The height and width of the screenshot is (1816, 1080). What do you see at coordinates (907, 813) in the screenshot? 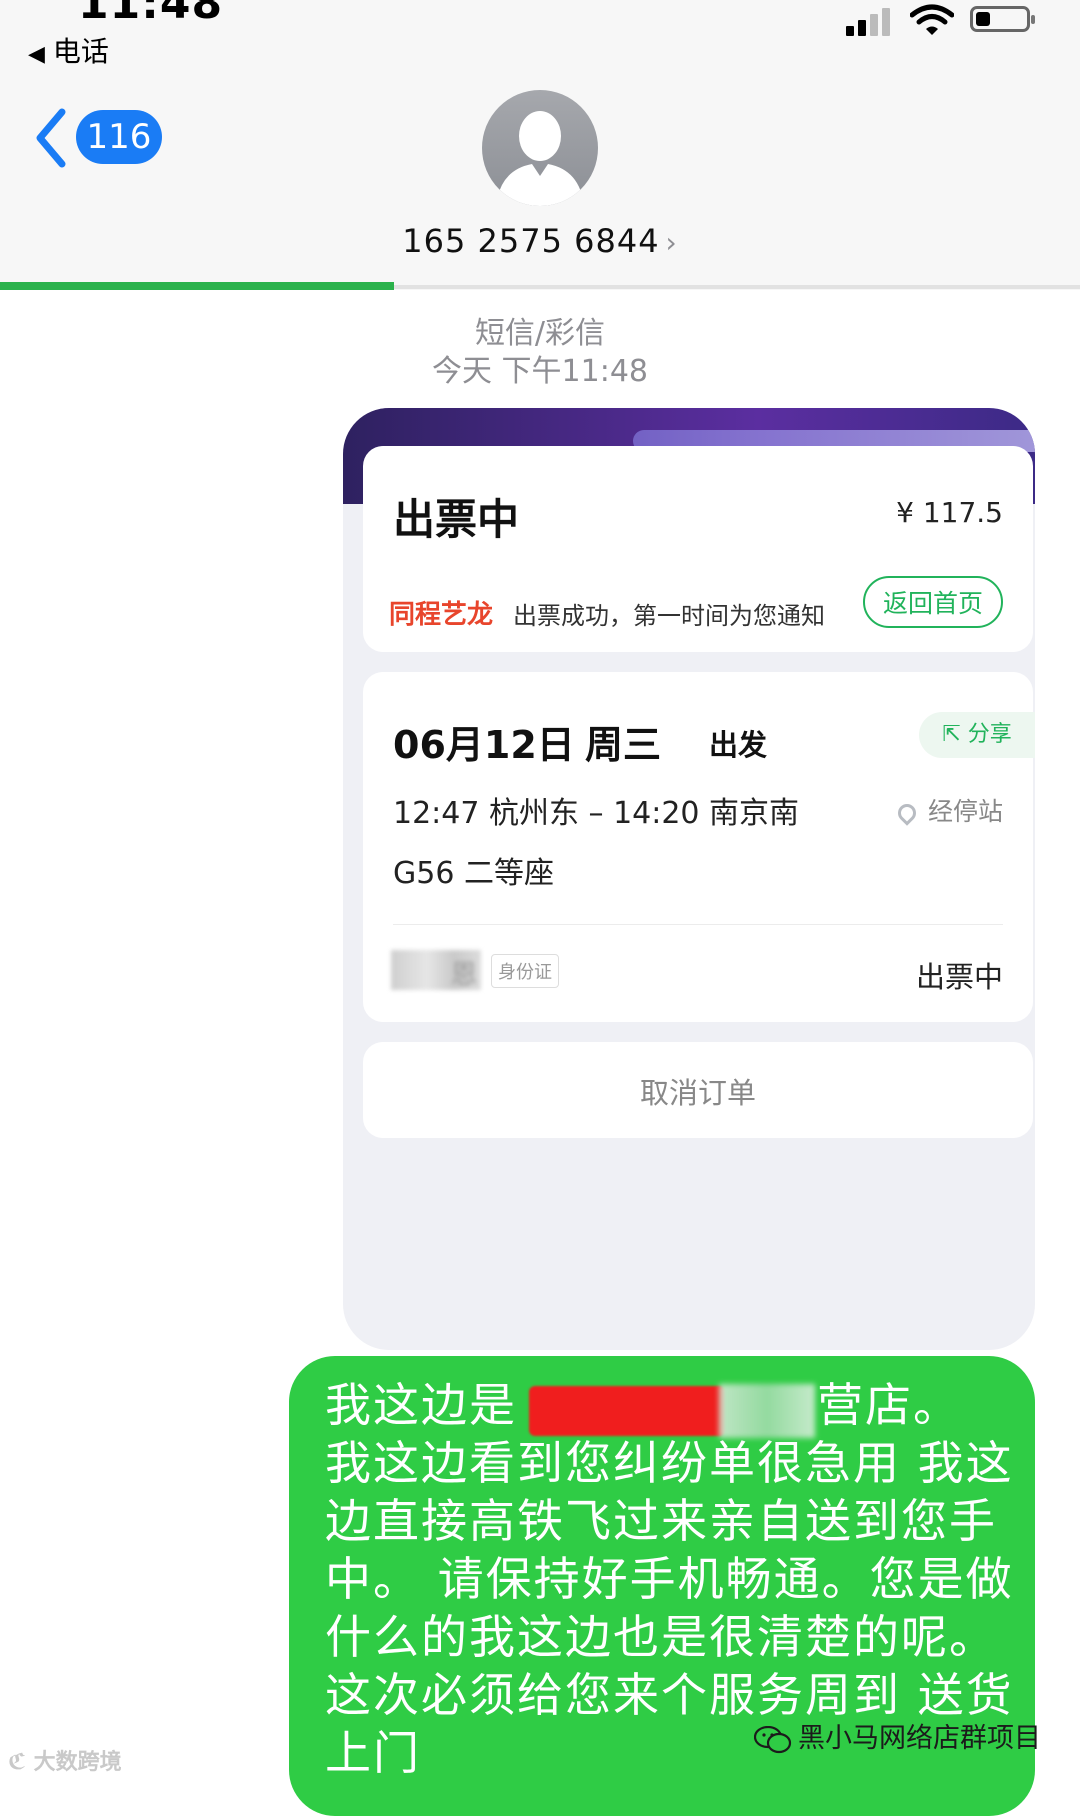
I see `location-pin-icon` at bounding box center [907, 813].